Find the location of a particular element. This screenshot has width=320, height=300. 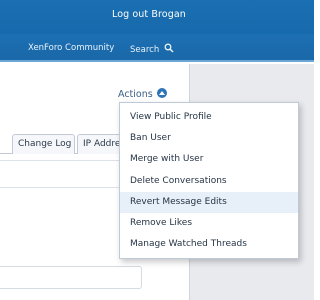

search-icon is located at coordinates (169, 49).